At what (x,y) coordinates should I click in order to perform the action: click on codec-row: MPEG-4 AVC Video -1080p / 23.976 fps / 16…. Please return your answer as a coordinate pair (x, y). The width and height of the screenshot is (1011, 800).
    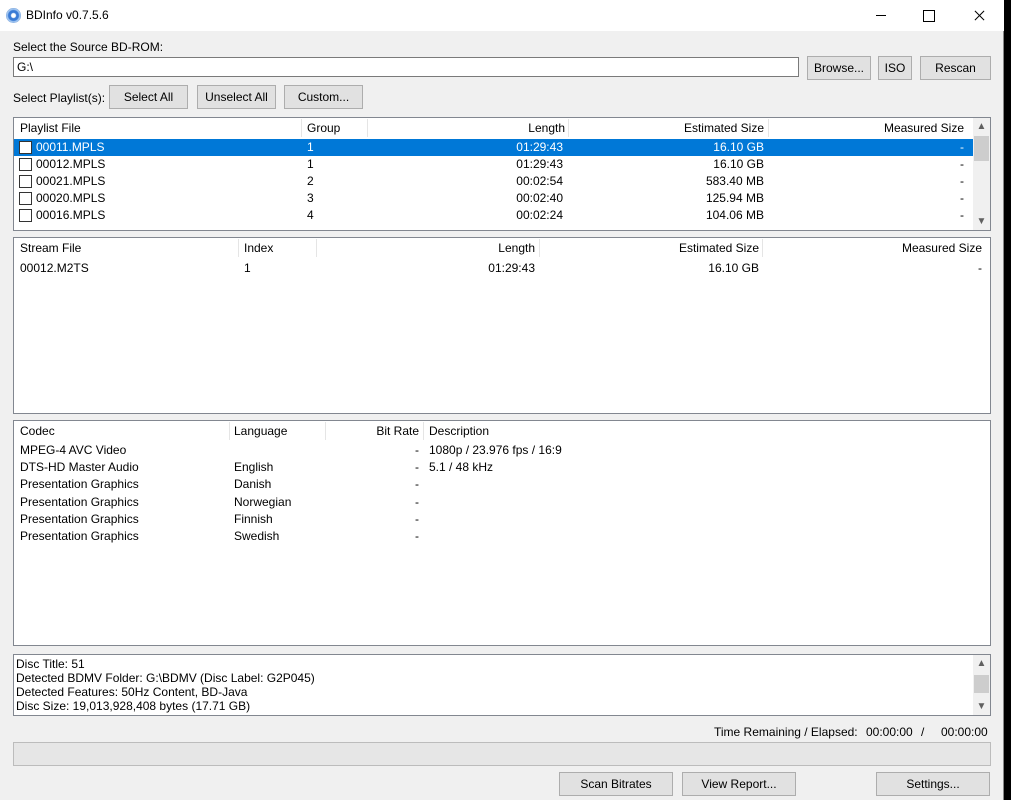
    Looking at the image, I should click on (502, 450).